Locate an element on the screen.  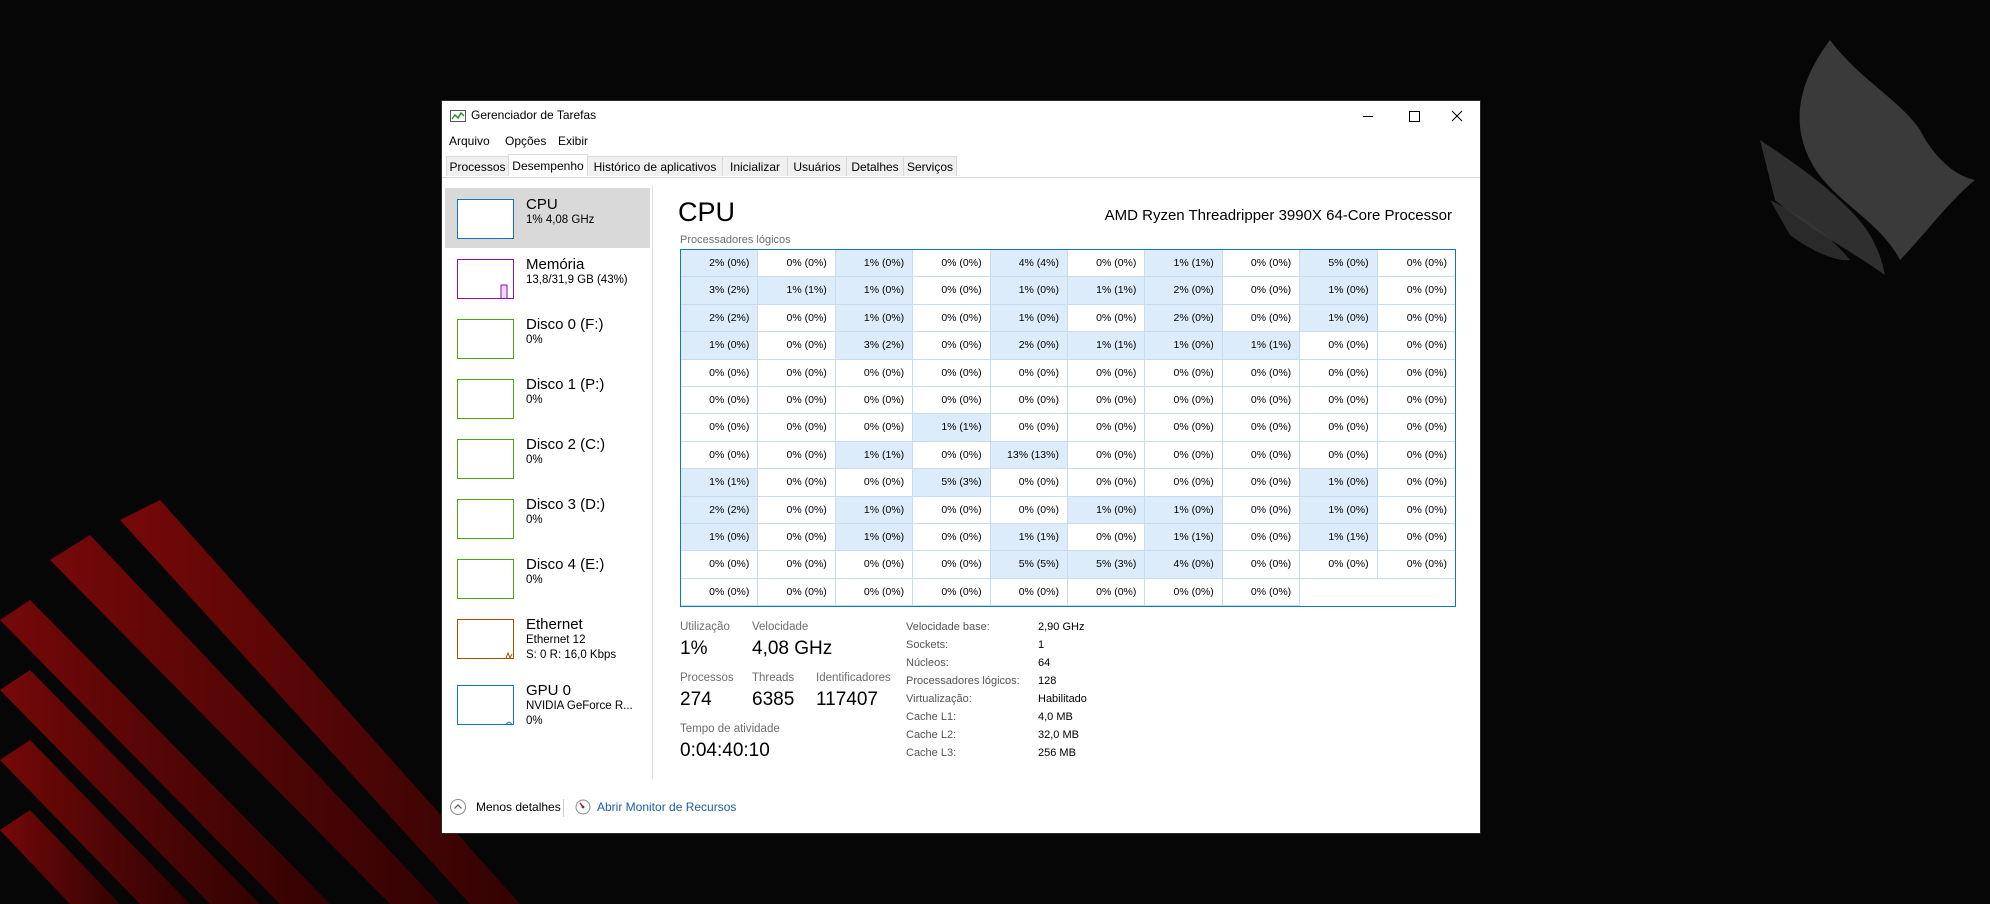
minimize-icon is located at coordinates (1368, 116).